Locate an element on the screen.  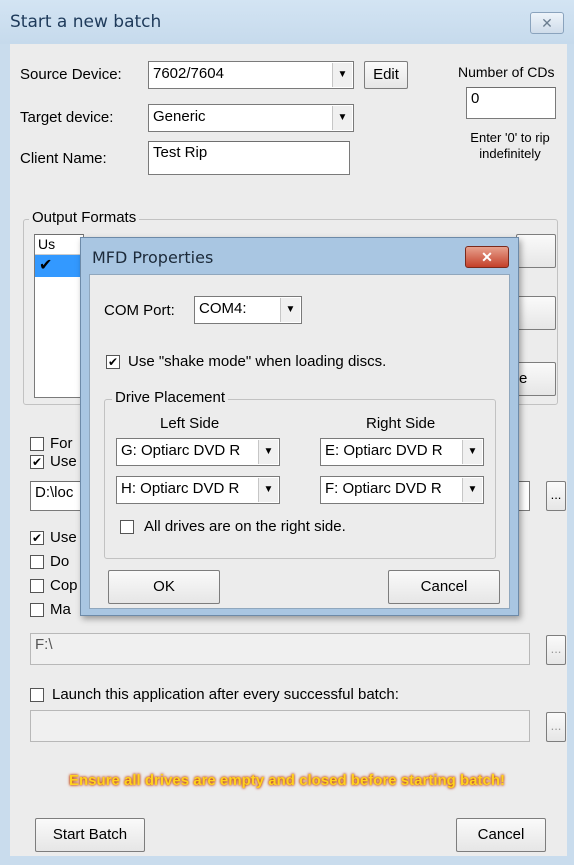
option2-label-ma: Ma is located at coordinates (60, 609).